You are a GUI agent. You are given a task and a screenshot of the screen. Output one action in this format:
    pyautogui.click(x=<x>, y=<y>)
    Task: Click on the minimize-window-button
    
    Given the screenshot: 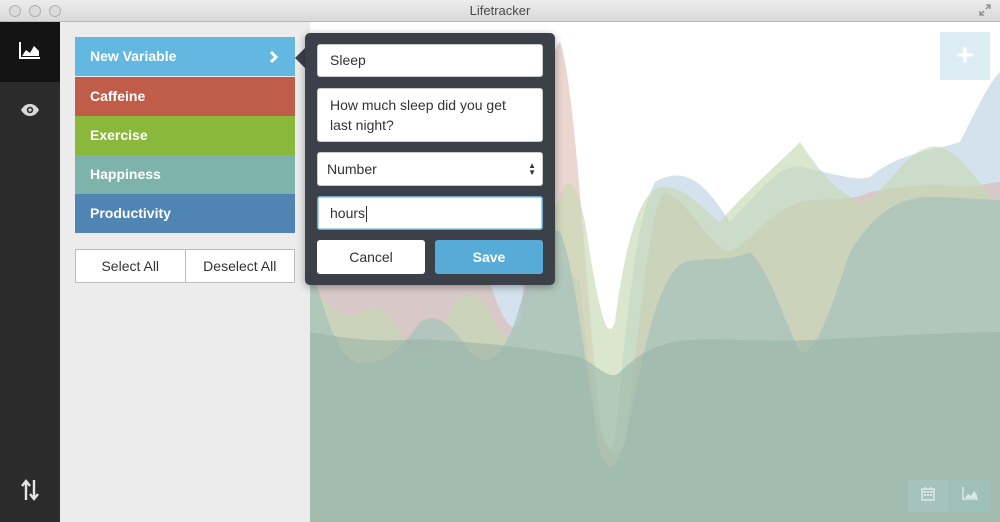 What is the action you would take?
    pyautogui.click(x=35, y=11)
    